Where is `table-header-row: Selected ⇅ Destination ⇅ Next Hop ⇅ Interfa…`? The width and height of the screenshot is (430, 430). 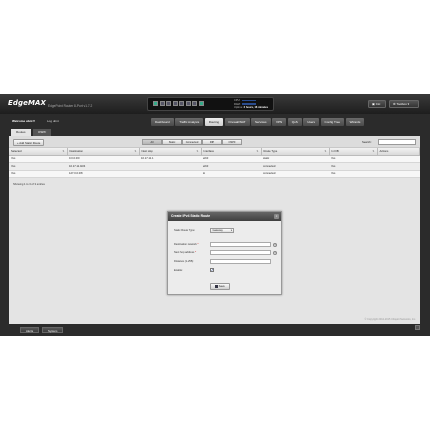 table-header-row: Selected ⇅ Destination ⇅ Next Hop ⇅ Interfa… is located at coordinates (214, 152).